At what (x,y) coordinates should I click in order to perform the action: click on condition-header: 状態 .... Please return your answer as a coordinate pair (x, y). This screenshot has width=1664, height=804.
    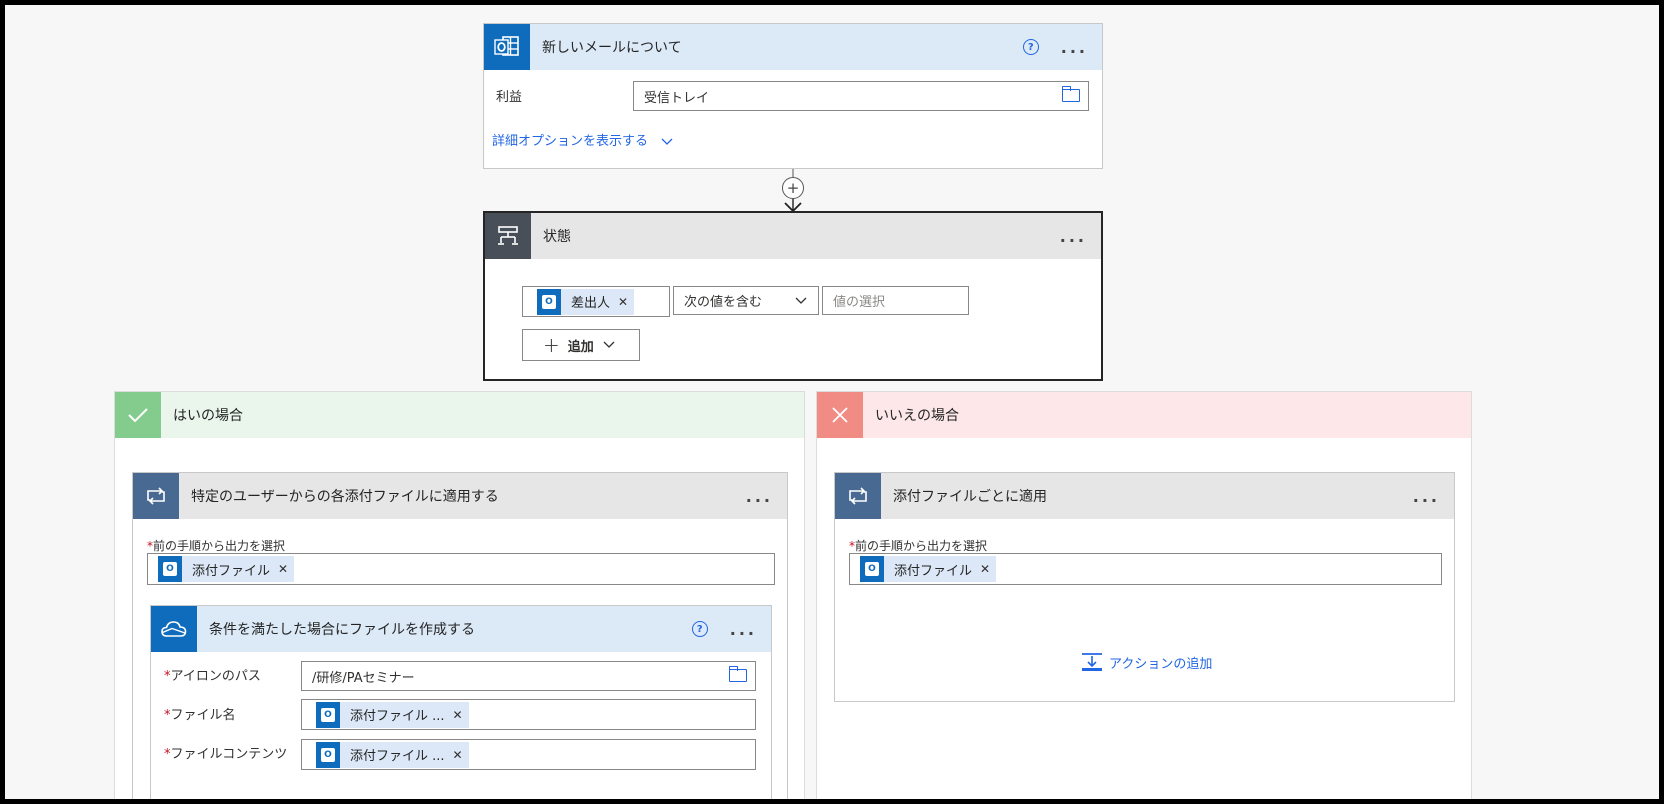
    Looking at the image, I should click on (793, 236).